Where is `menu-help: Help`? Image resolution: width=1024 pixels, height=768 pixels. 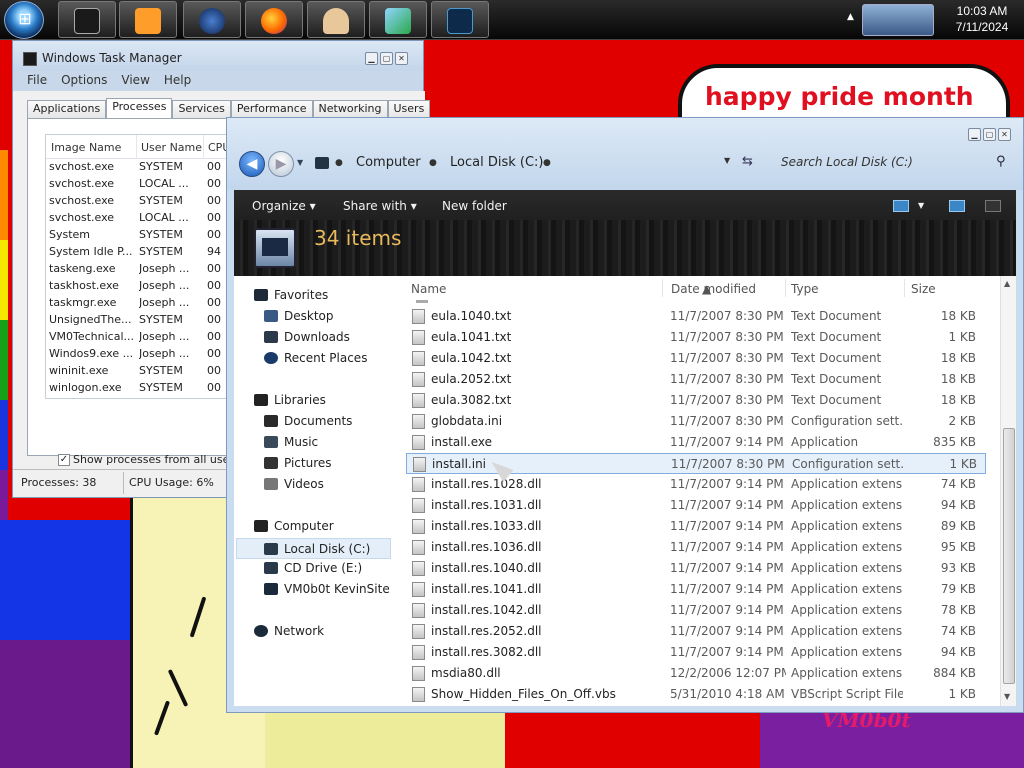
menu-help: Help is located at coordinates (177, 80).